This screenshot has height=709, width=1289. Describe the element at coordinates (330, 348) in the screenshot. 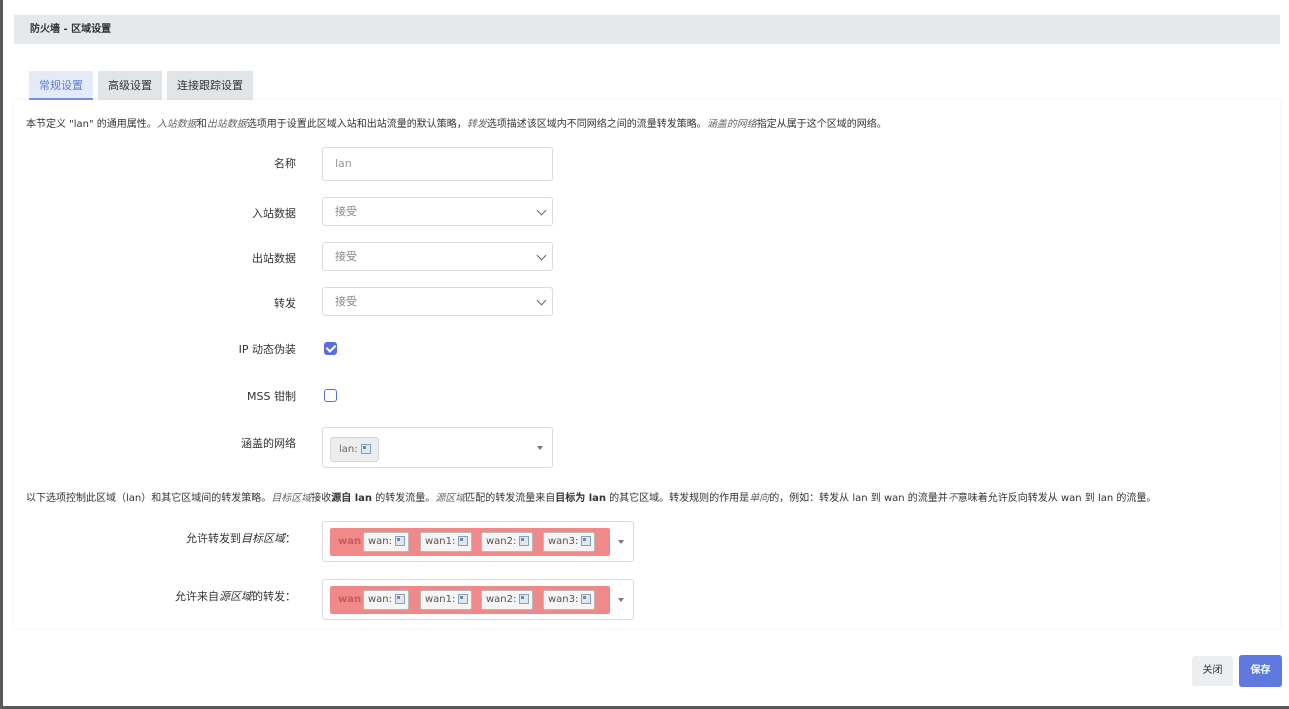

I see `masquerading-checkbox` at that location.